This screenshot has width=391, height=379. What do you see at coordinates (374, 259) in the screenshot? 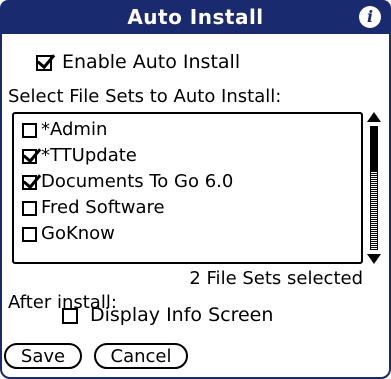
I see `scroll-down-arrow-icon` at bounding box center [374, 259].